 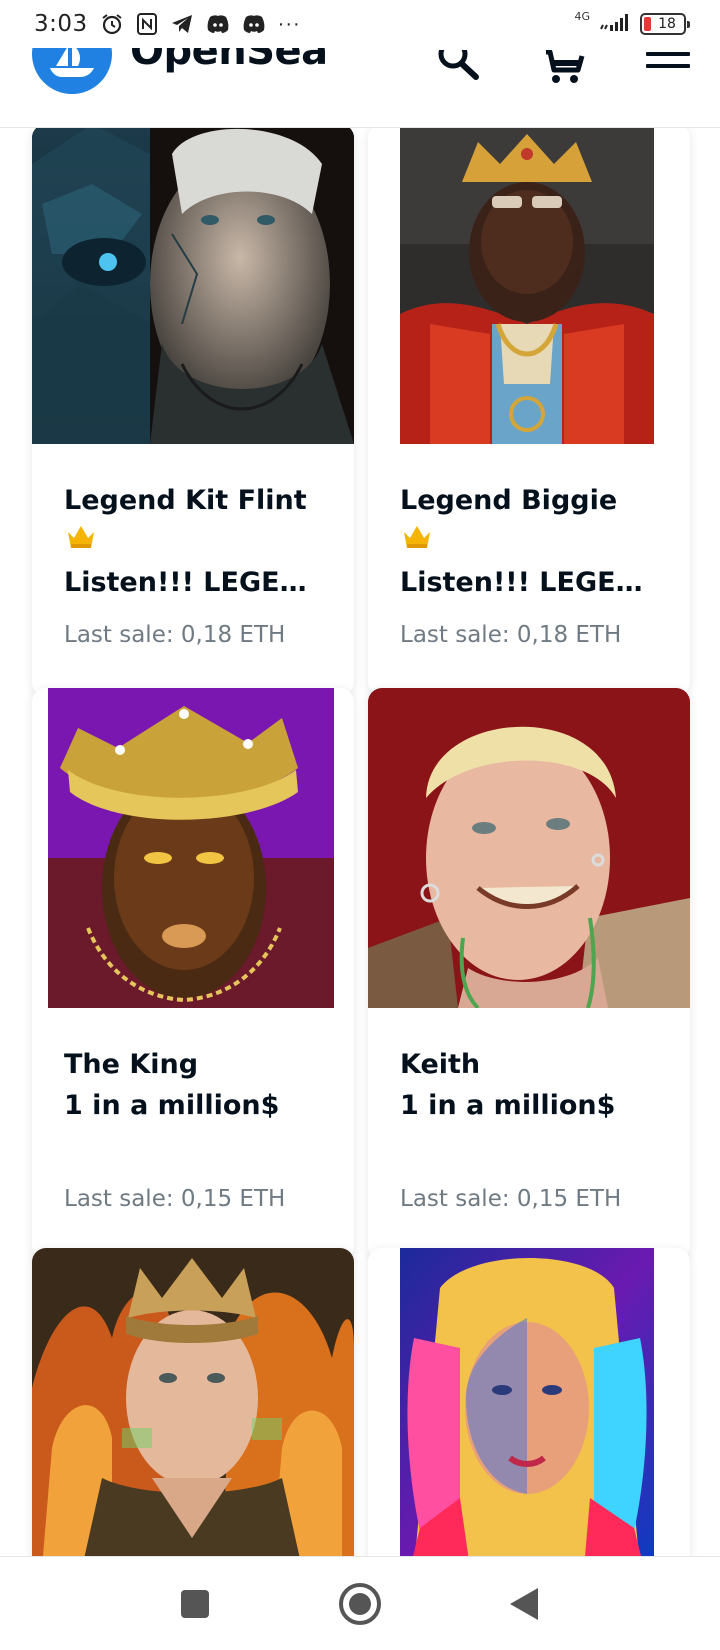 I want to click on recents-button, so click(x=195, y=1604).